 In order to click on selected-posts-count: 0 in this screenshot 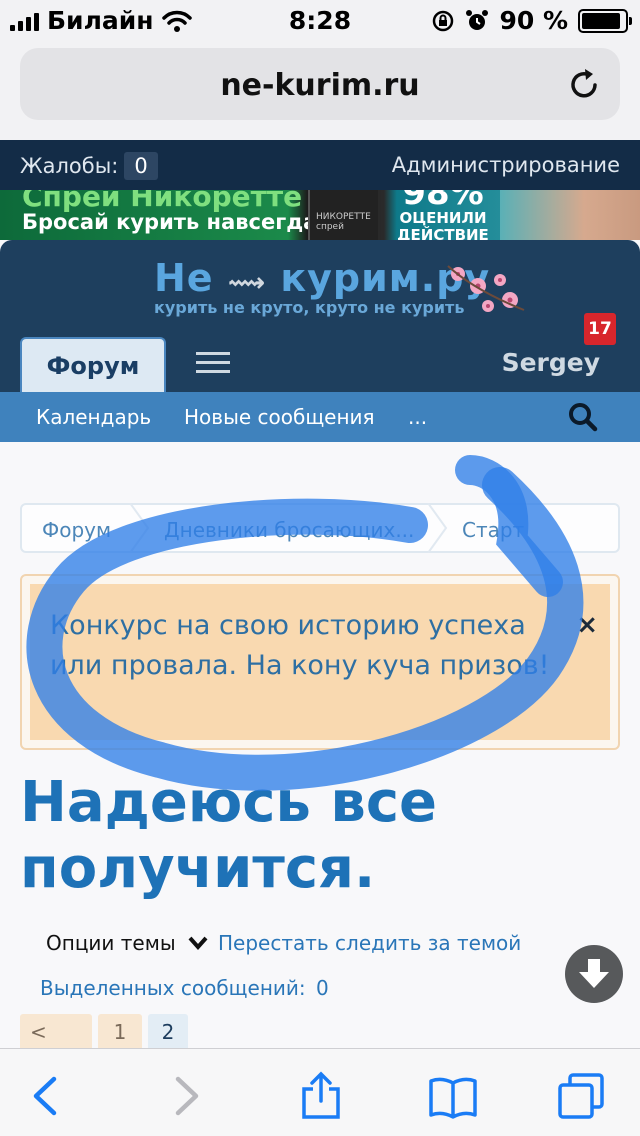, I will do `click(322, 988)`.